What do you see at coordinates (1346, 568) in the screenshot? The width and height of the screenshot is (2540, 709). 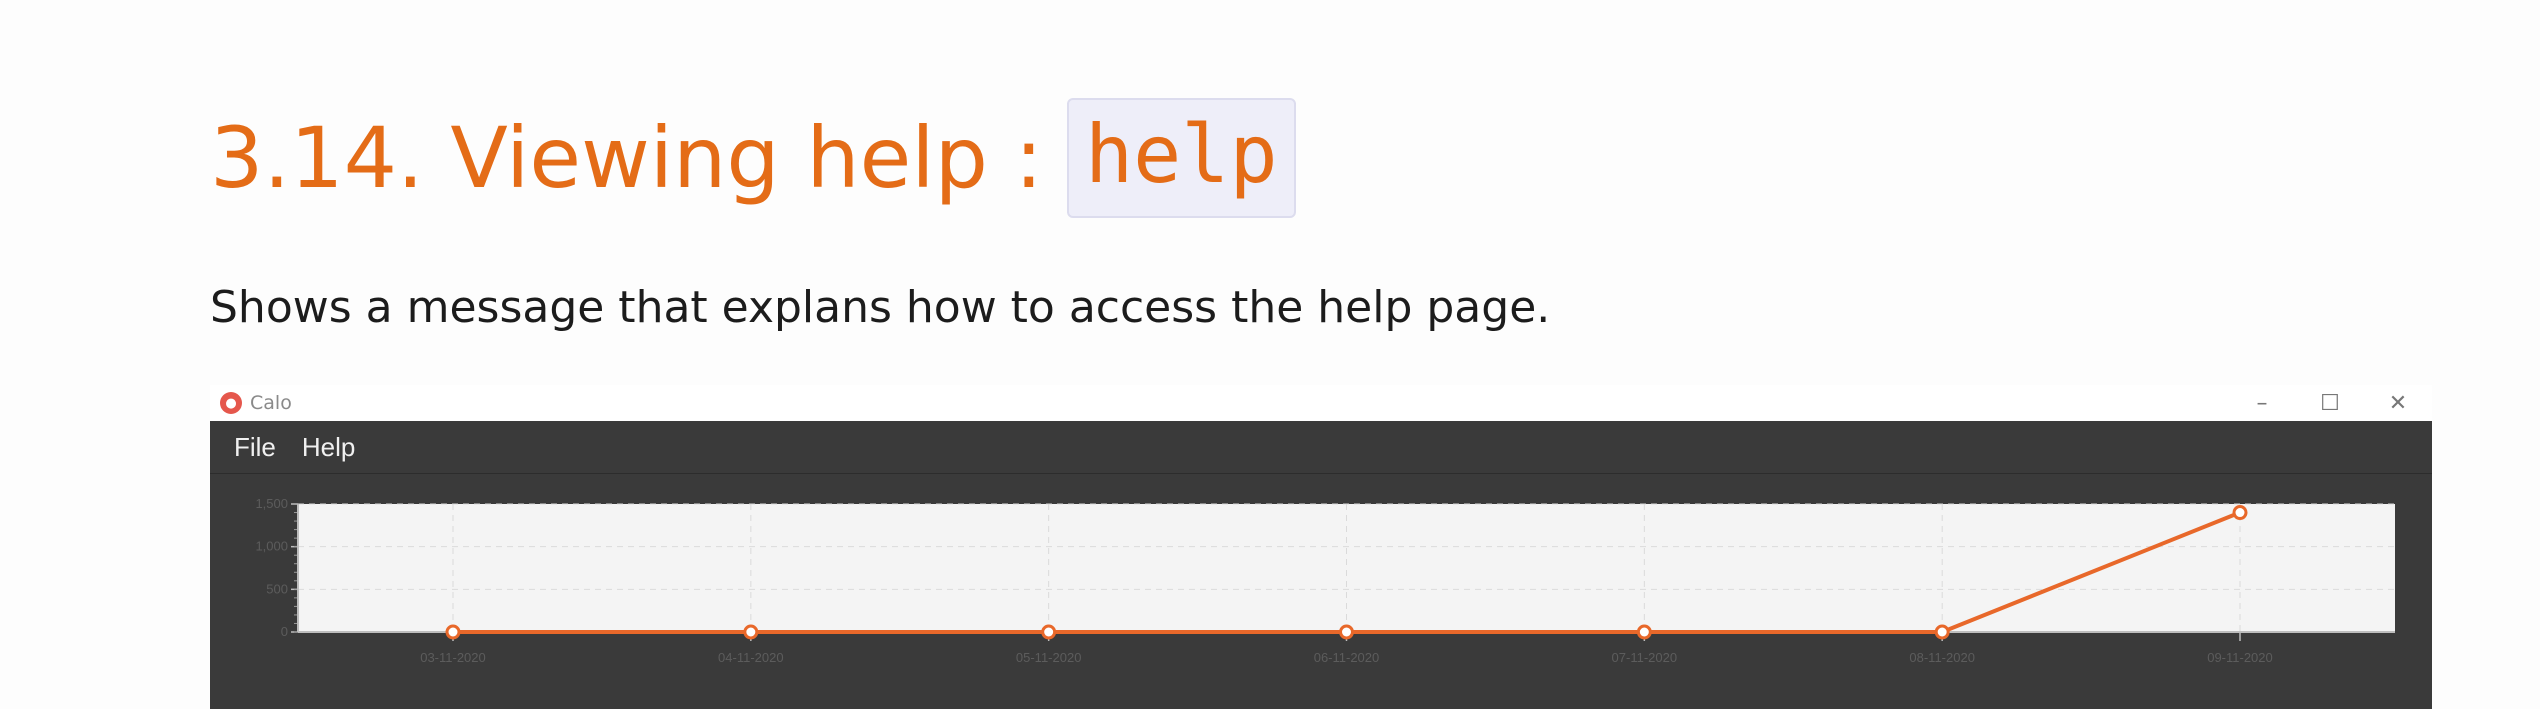 I see `plot-background` at bounding box center [1346, 568].